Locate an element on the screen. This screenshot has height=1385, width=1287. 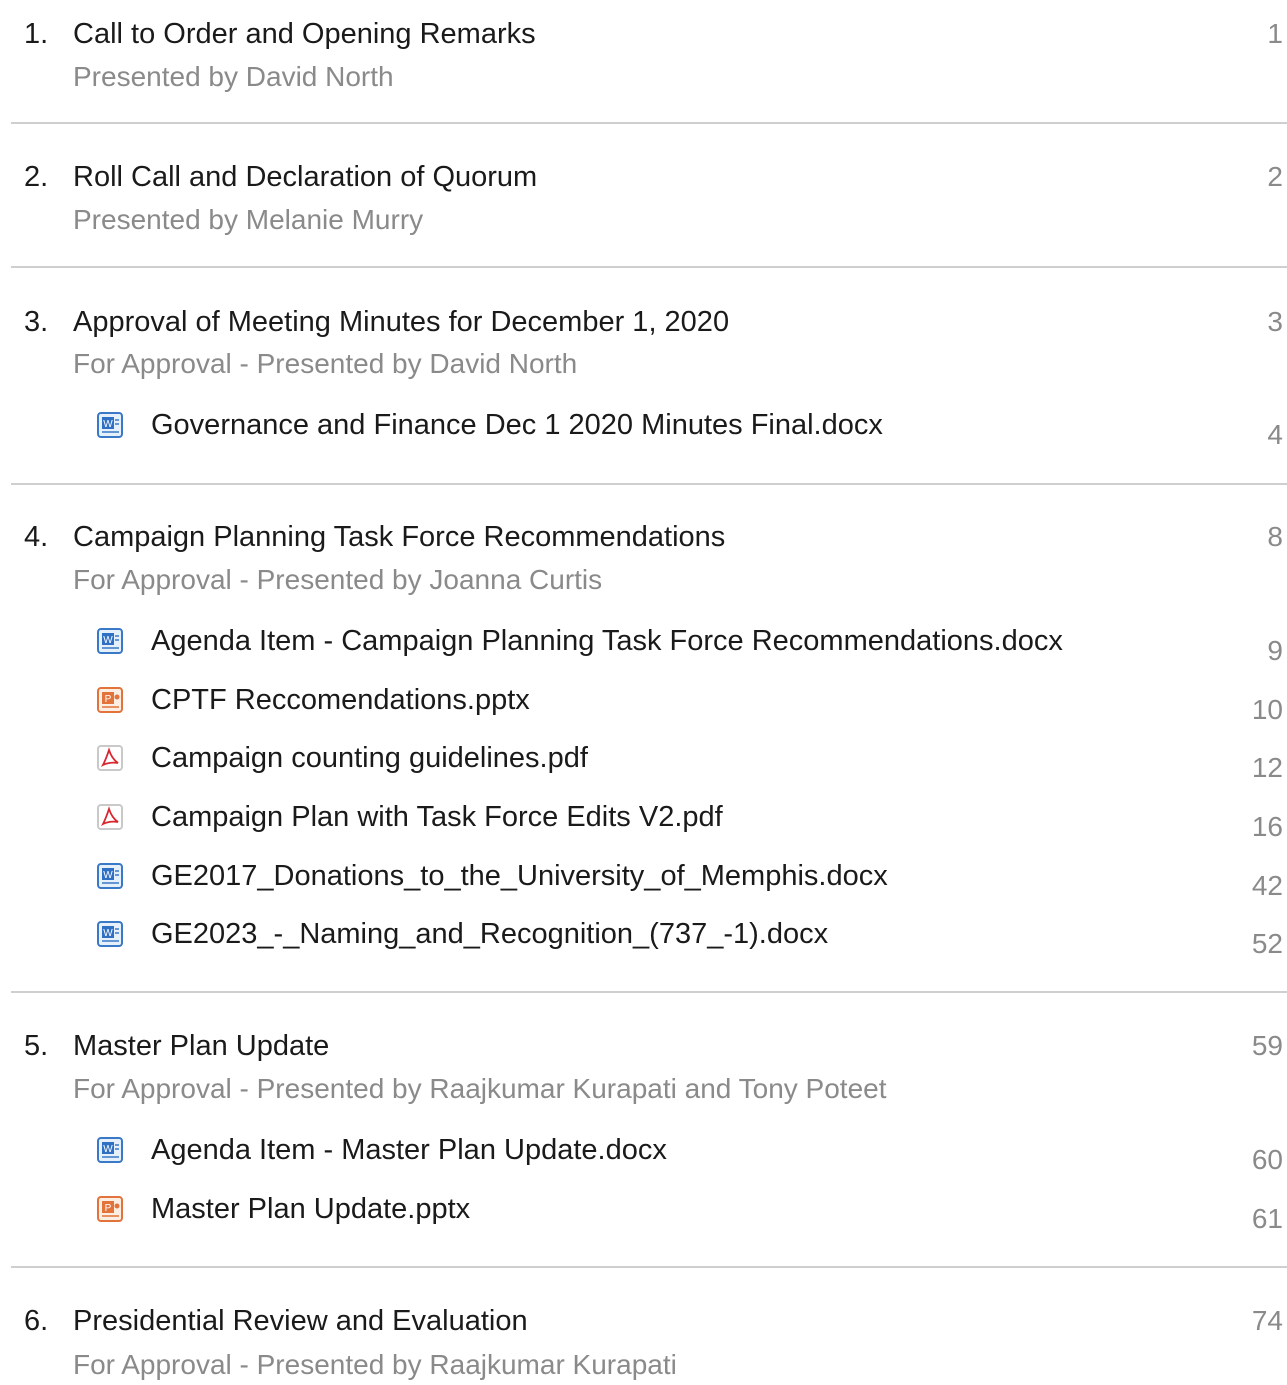
item-number: 3. is located at coordinates (36, 322).